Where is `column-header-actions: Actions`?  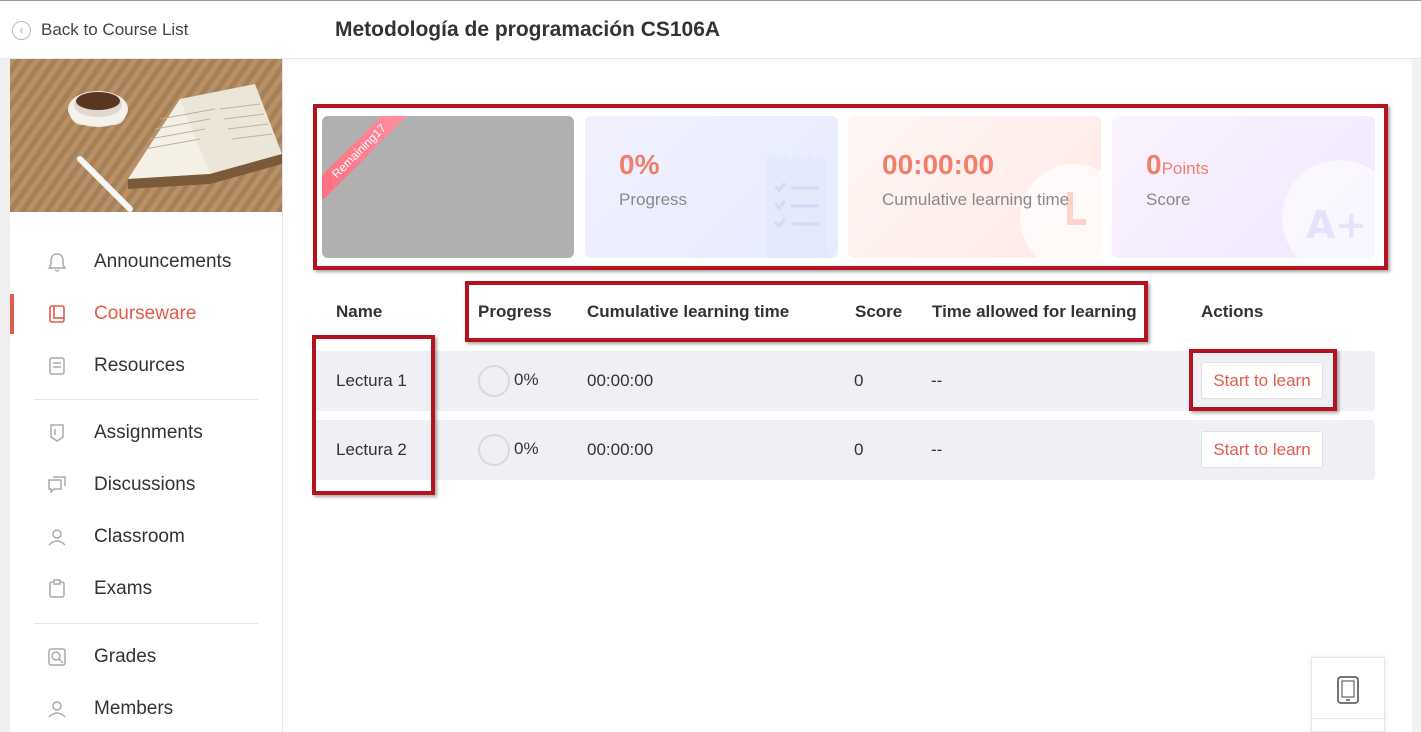
column-header-actions: Actions is located at coordinates (1232, 311).